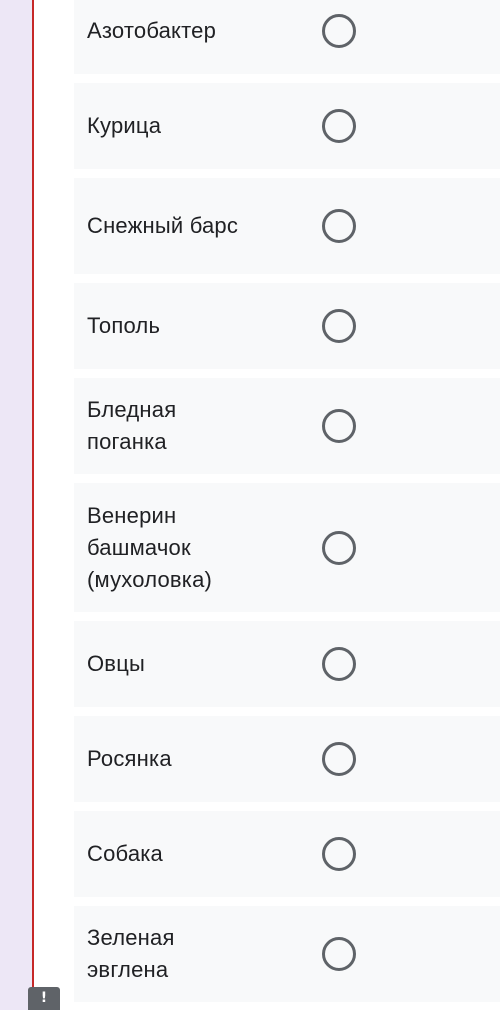 The height and width of the screenshot is (1010, 500). What do you see at coordinates (44, 998) in the screenshot?
I see `warning-icon: !` at bounding box center [44, 998].